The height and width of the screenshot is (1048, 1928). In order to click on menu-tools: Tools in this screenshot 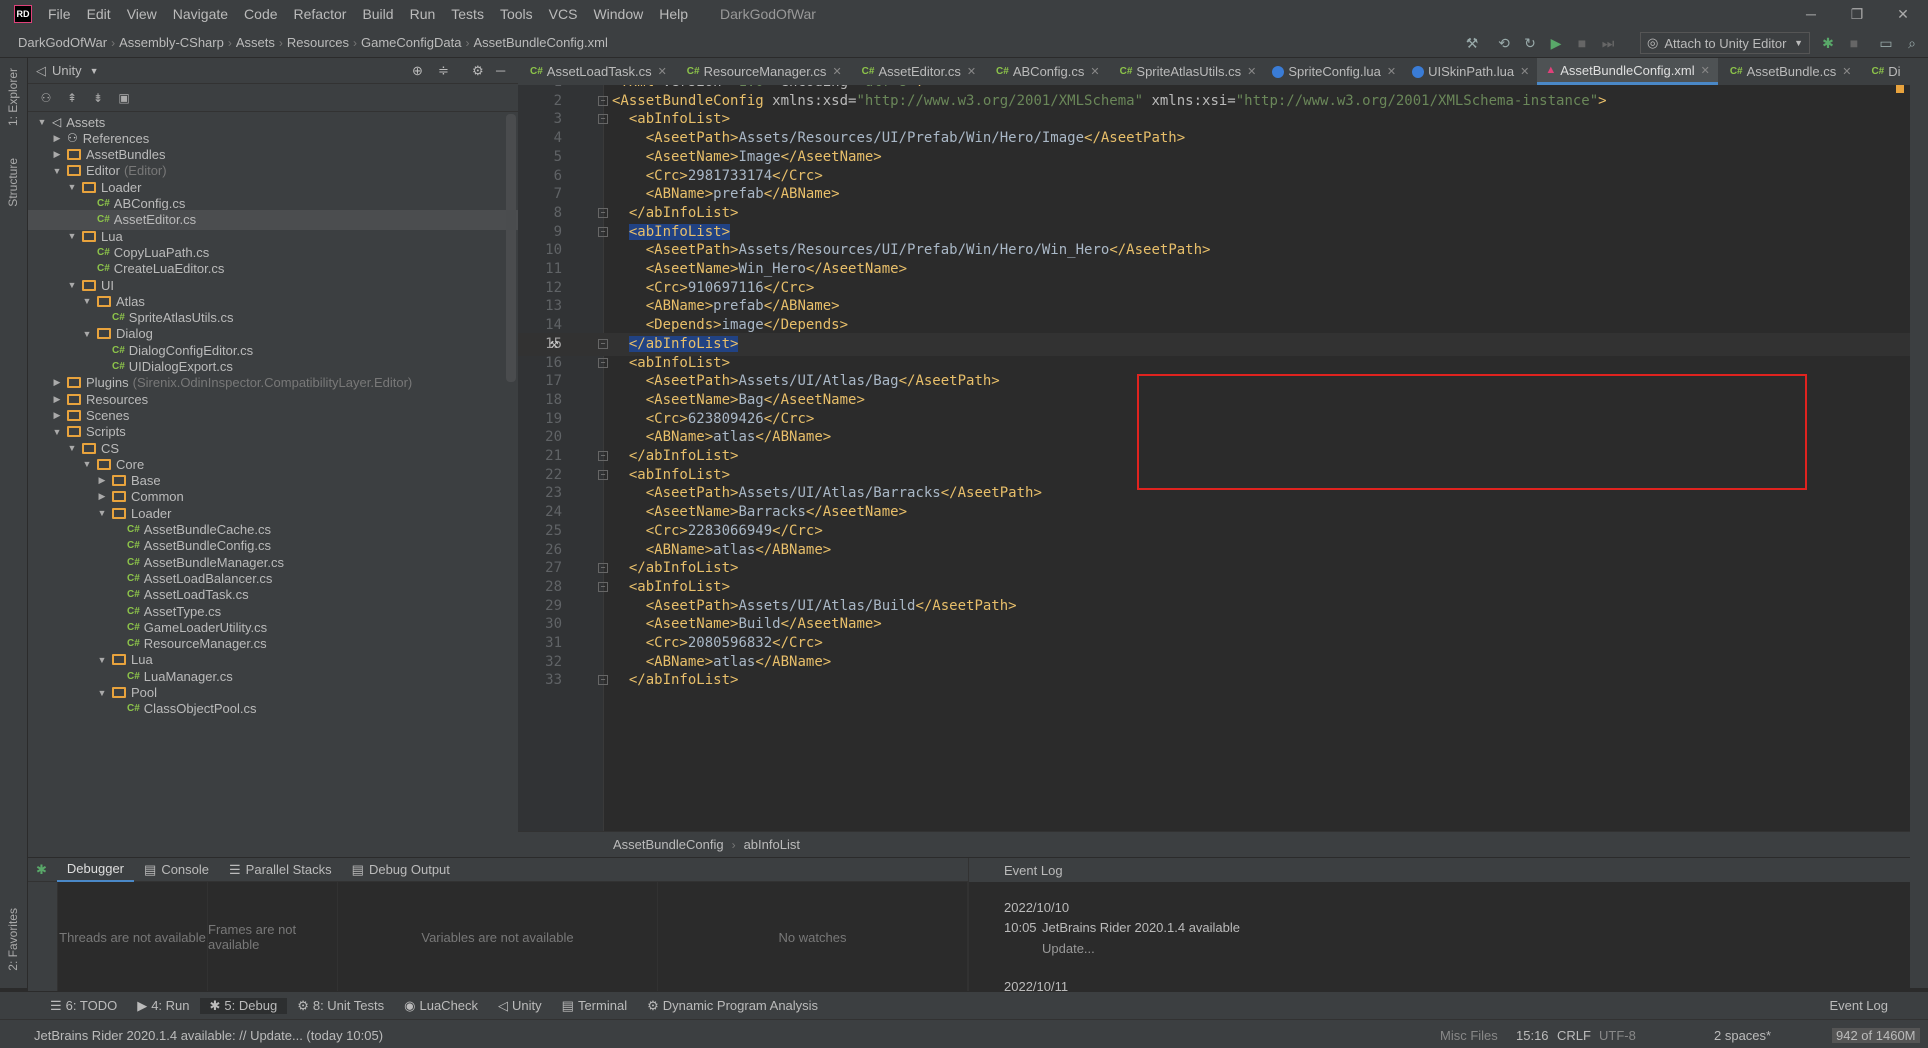, I will do `click(516, 14)`.